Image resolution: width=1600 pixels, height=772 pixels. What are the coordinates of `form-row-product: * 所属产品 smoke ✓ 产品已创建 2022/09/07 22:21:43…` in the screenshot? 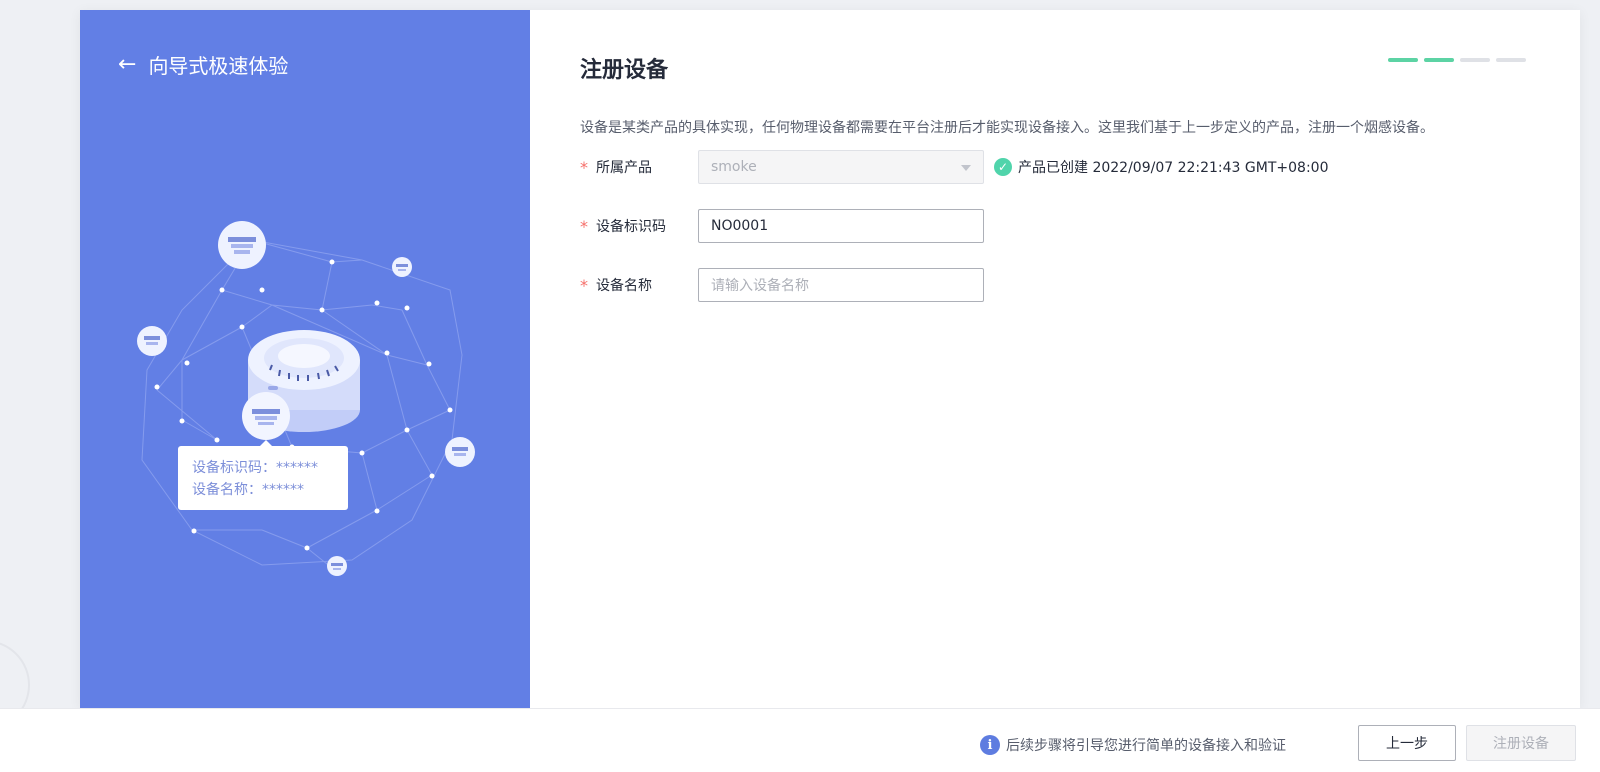 It's located at (954, 167).